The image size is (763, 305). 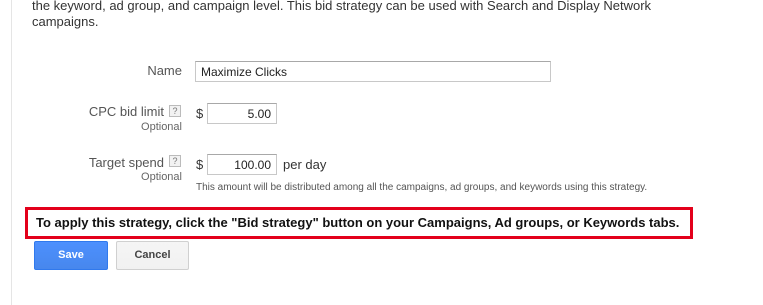 What do you see at coordinates (65, 21) in the screenshot?
I see `description-line-2: campaigns.` at bounding box center [65, 21].